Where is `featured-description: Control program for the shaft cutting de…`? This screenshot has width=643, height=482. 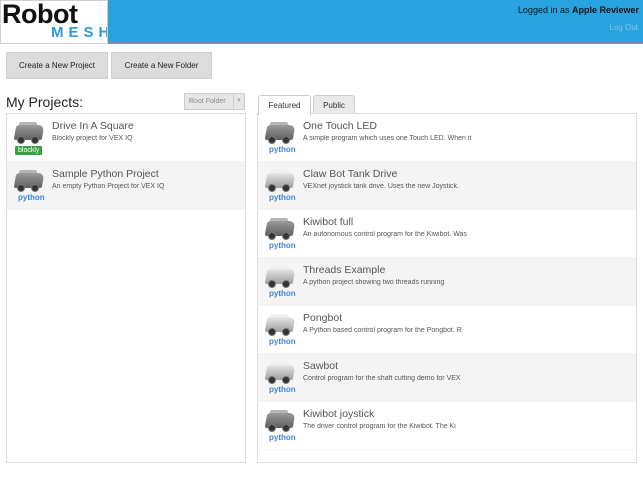
featured-description: Control program for the shaft cutting de… is located at coordinates (382, 378).